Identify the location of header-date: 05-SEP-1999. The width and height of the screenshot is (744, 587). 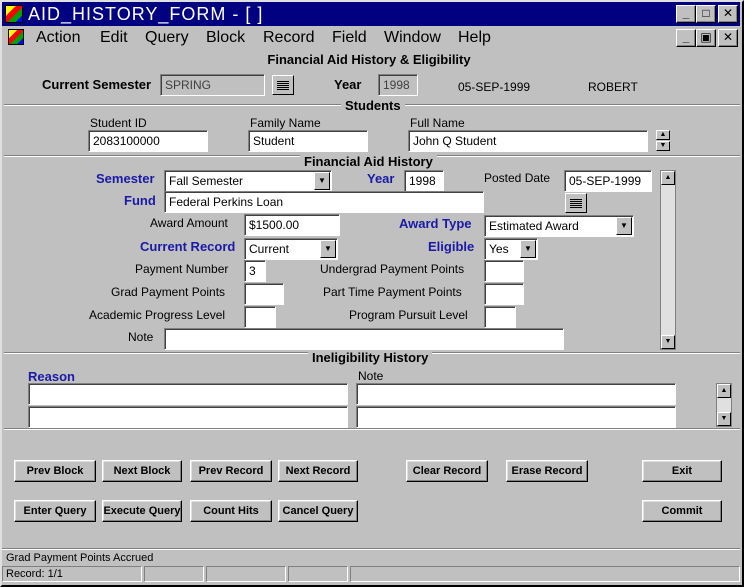
(494, 87).